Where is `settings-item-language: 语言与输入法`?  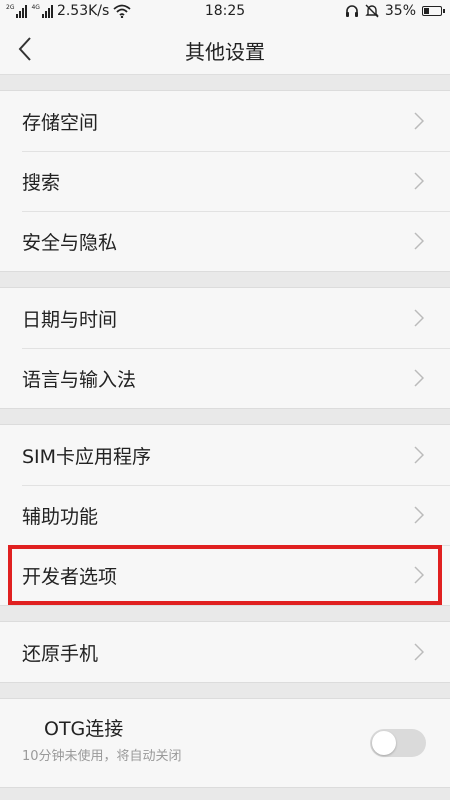 settings-item-language: 语言与输入法 is located at coordinates (225, 378).